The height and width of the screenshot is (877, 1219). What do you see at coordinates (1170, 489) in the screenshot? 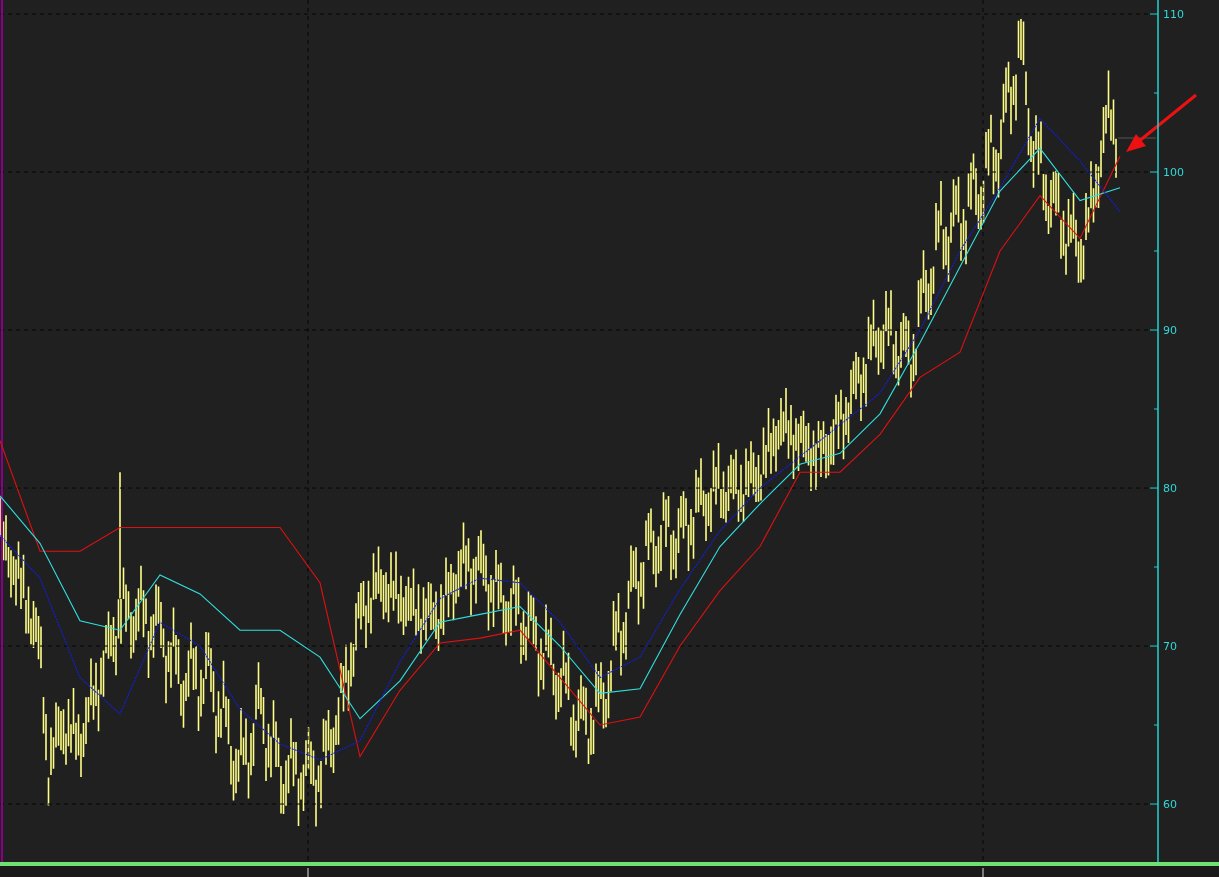
I see `axis-label: 80` at bounding box center [1170, 489].